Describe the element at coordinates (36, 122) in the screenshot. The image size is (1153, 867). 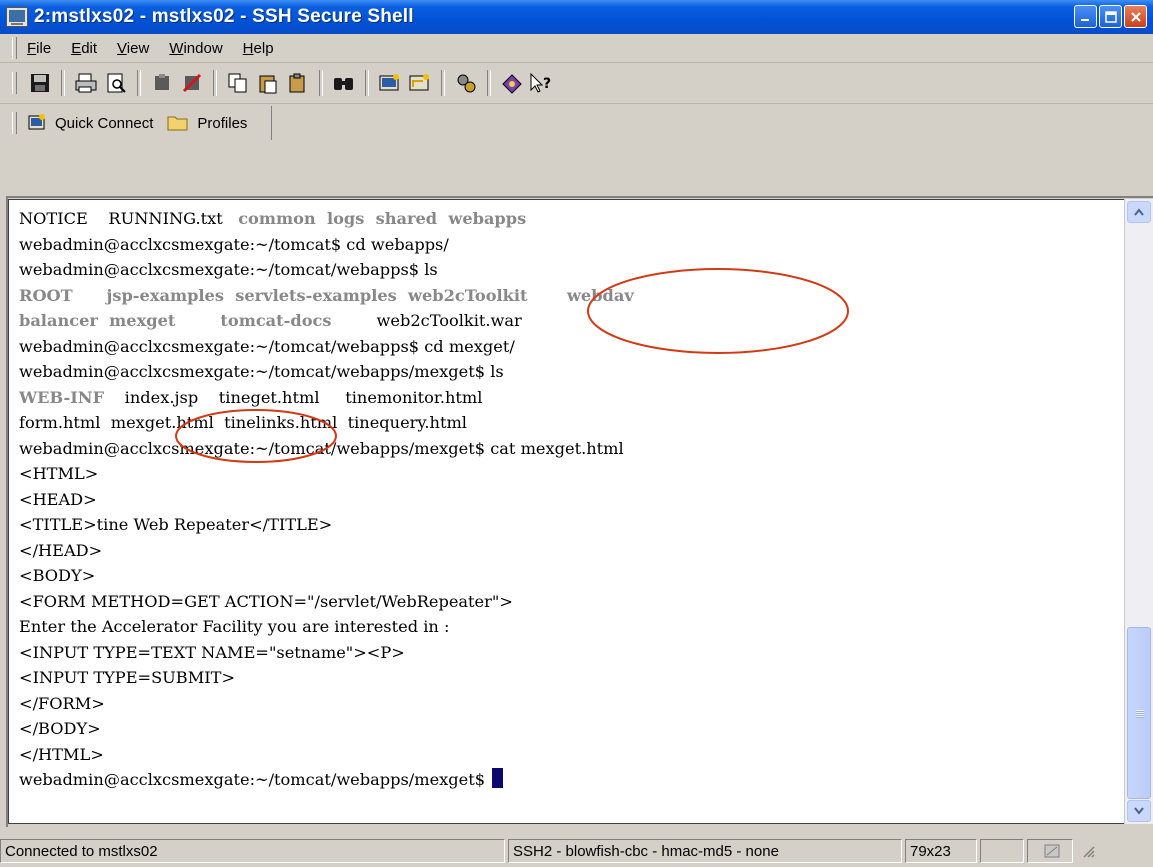
I see `quick-connect-icon` at that location.